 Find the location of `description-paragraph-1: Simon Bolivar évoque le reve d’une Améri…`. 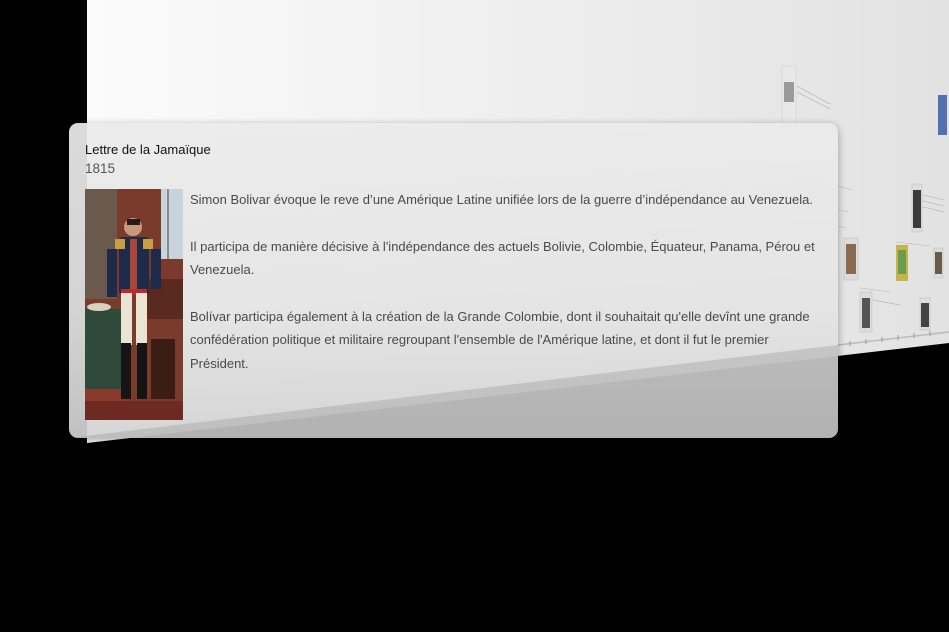

description-paragraph-1: Simon Bolivar évoque le reve d’une Améri… is located at coordinates (501, 199).